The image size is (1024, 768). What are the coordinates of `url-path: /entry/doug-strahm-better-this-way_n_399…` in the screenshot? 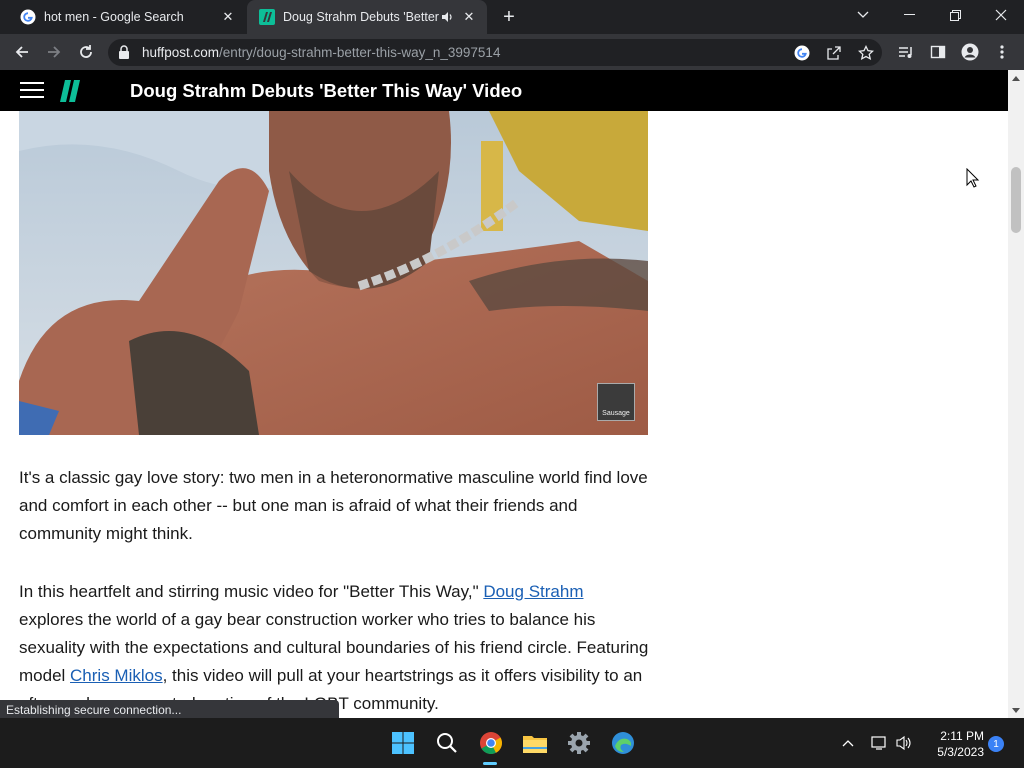 It's located at (360, 52).